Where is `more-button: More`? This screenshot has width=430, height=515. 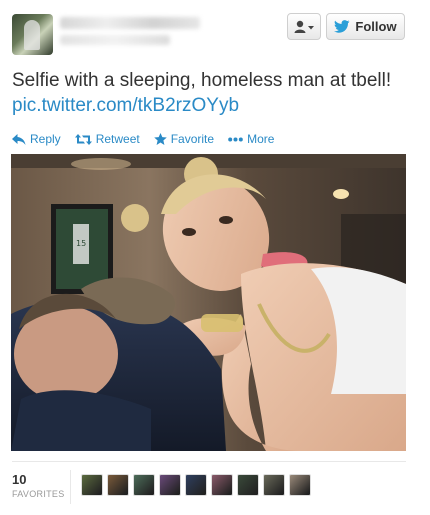
more-button: More is located at coordinates (251, 139).